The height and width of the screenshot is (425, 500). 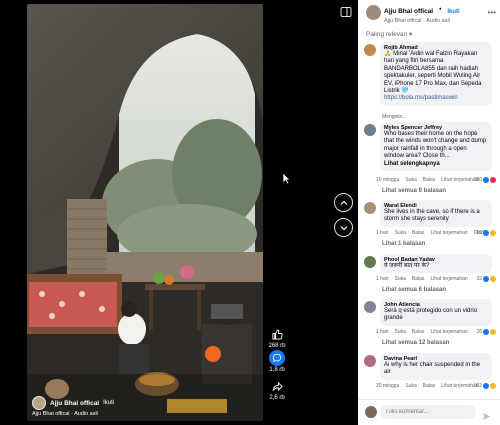 What do you see at coordinates (277, 386) in the screenshot?
I see `share-icon` at bounding box center [277, 386].